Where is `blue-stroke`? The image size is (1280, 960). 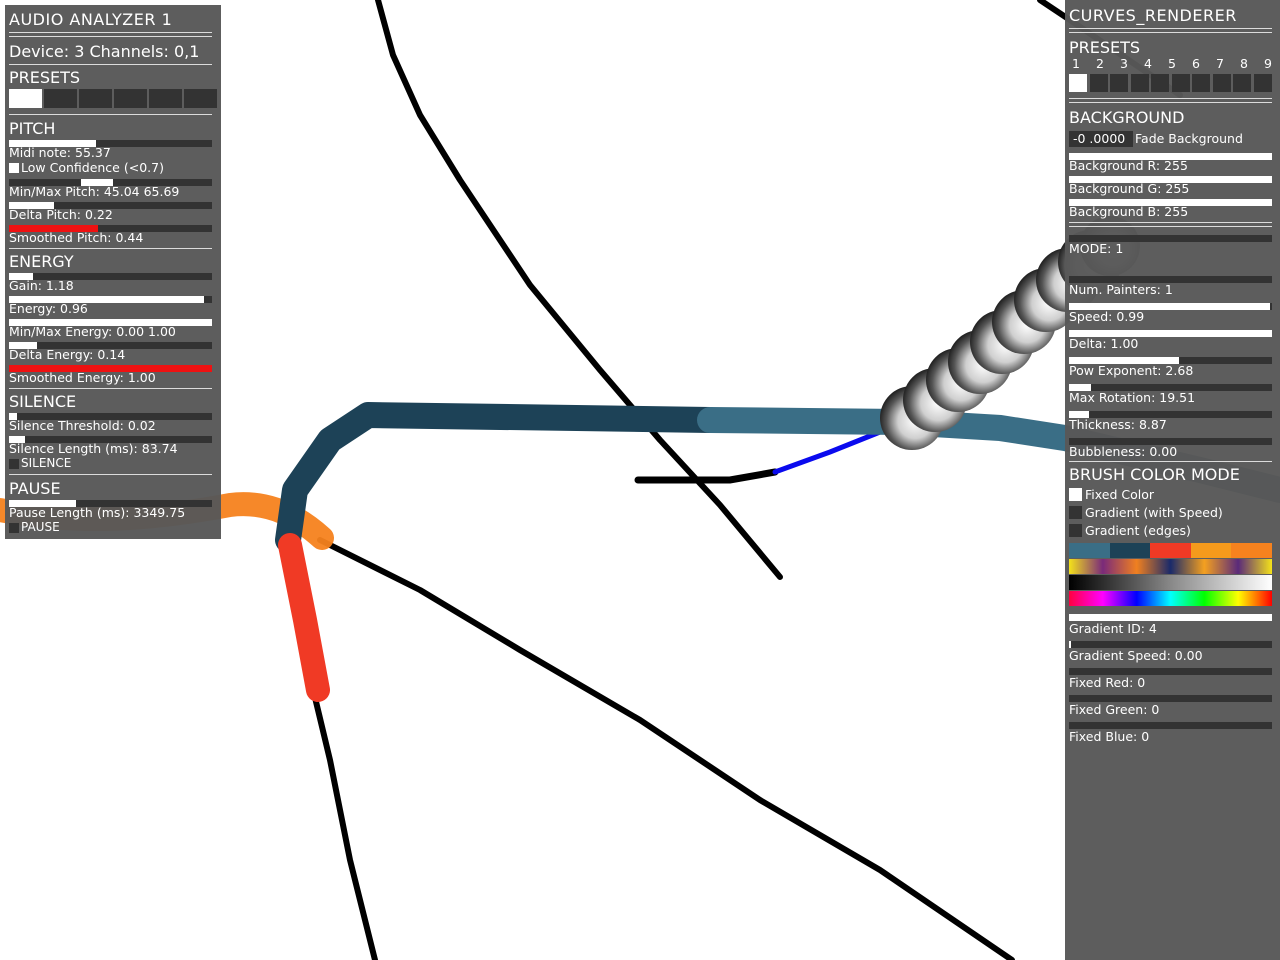 blue-stroke is located at coordinates (827, 452).